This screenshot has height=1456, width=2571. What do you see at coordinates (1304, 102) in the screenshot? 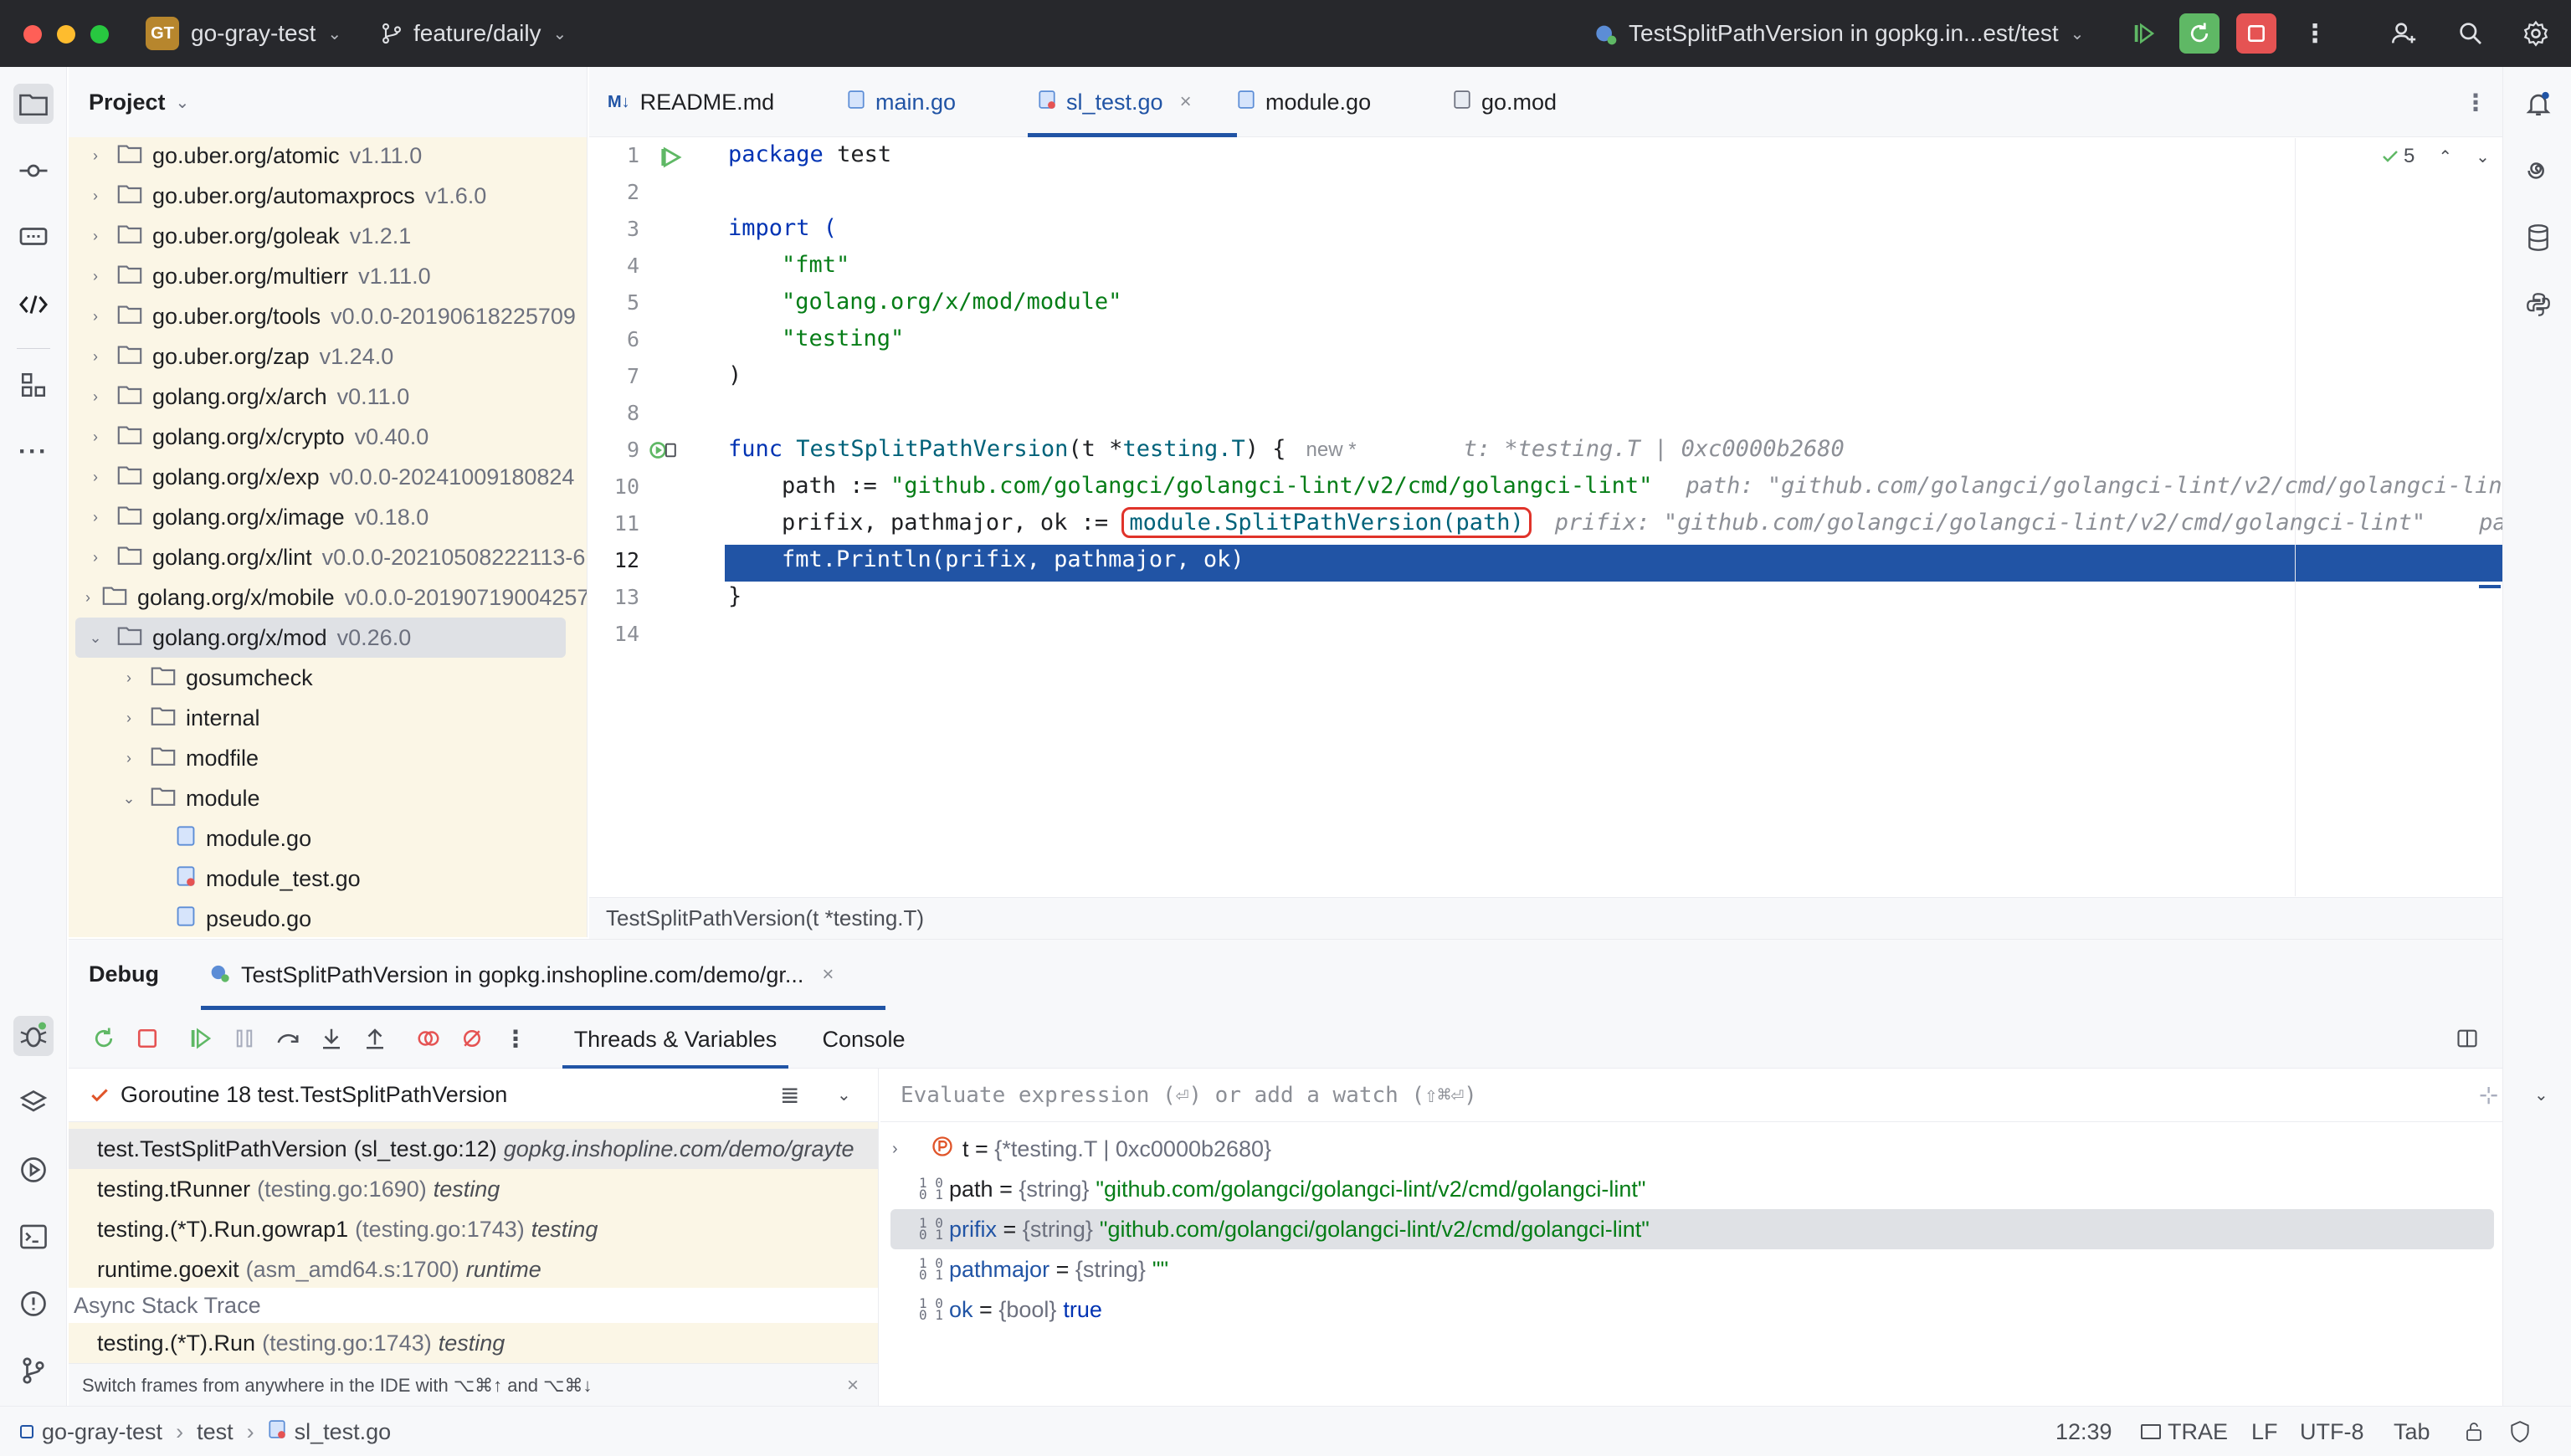
I see `tab-module-go: module.go` at bounding box center [1304, 102].